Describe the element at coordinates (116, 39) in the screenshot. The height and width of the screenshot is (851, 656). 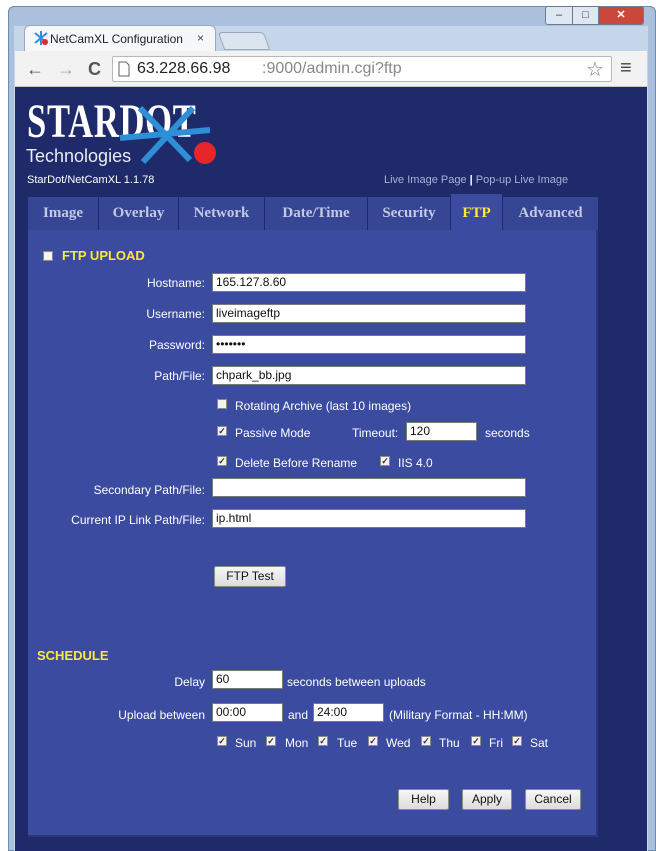
I see `tab-title: NetCamXL Configuration` at that location.